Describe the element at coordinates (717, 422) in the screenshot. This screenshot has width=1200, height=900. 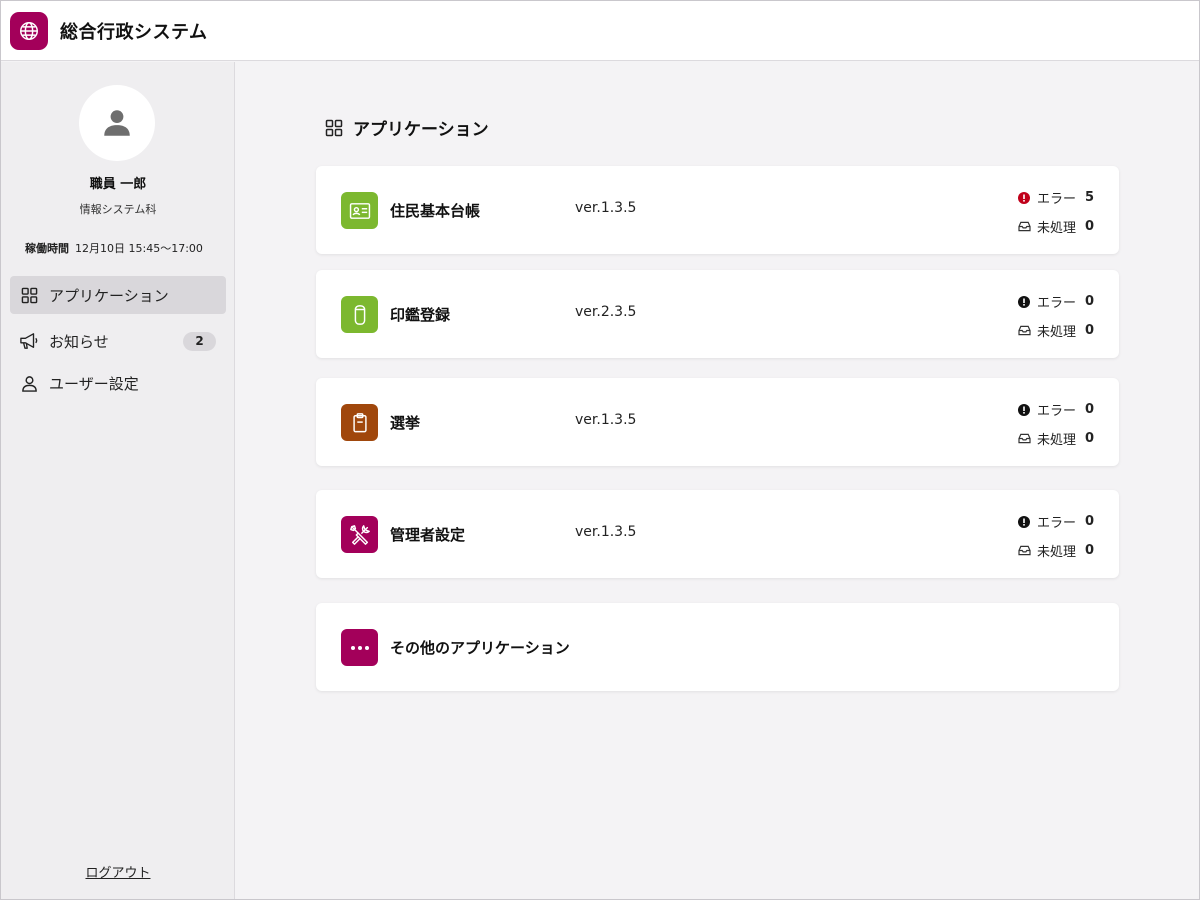
I see `app-card-election: 選挙 ver.1.3.5 エラー 0 未処理 0` at that location.